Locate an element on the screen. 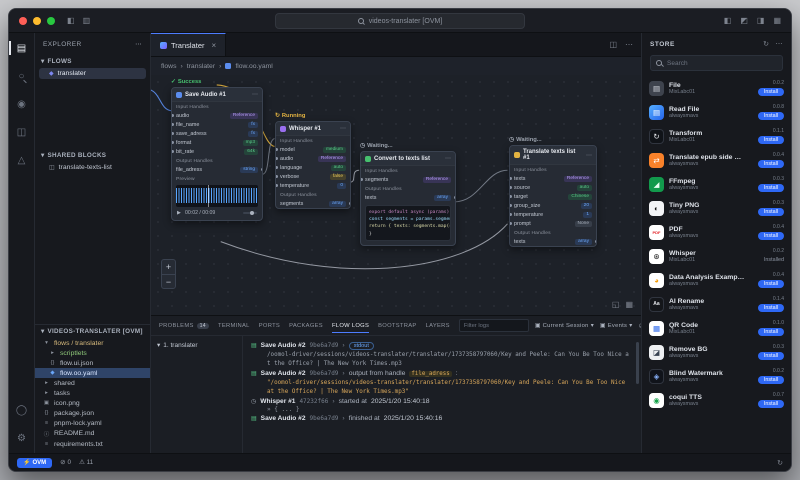 The image size is (800, 480). tree-item: ▣ icon.png is located at coordinates (92, 403).